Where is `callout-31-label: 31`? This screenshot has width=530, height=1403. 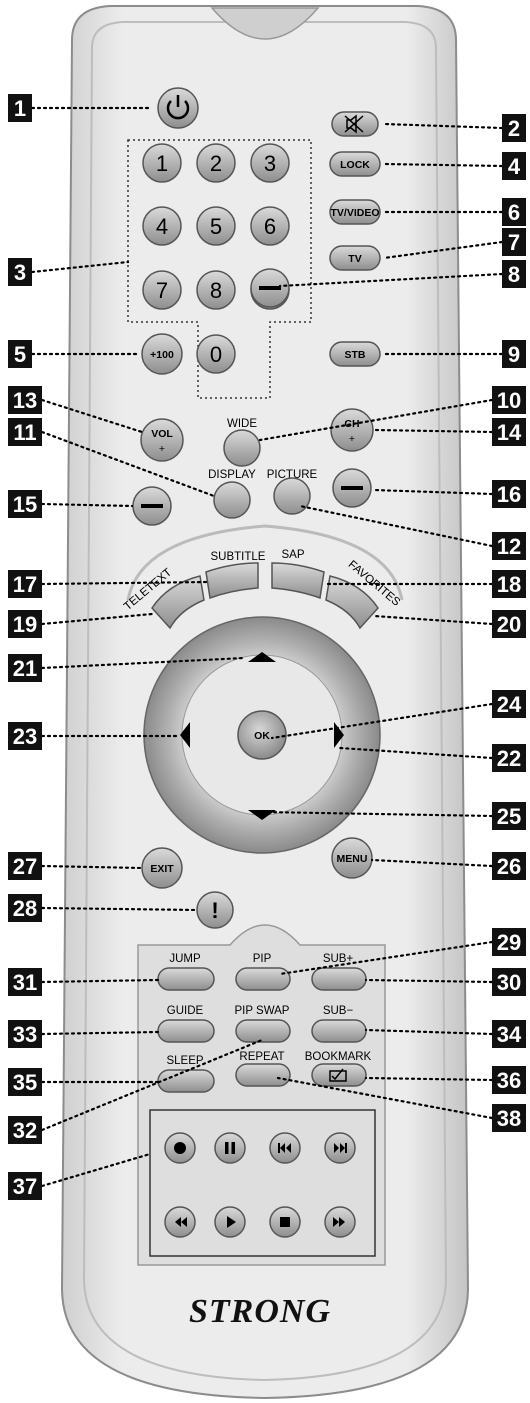
callout-31-label: 31 is located at coordinates (25, 982).